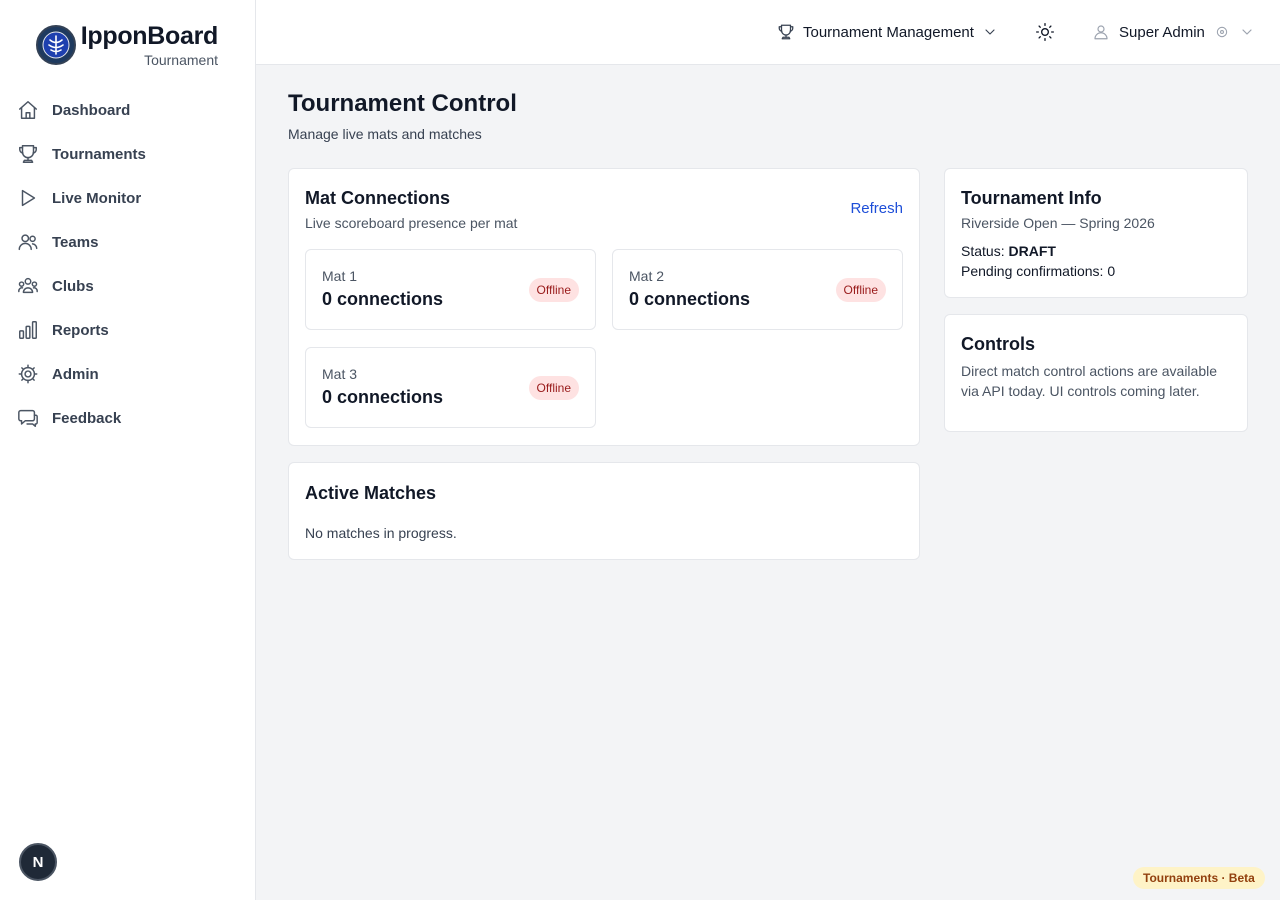  What do you see at coordinates (28, 198) in the screenshot?
I see `play-icon` at bounding box center [28, 198].